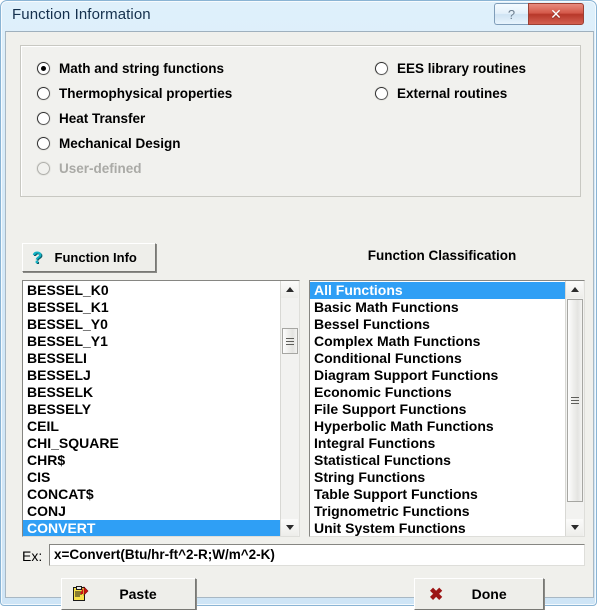 The width and height of the screenshot is (597, 610). Describe the element at coordinates (289, 408) in the screenshot. I see `function-list-scrollbar` at that location.